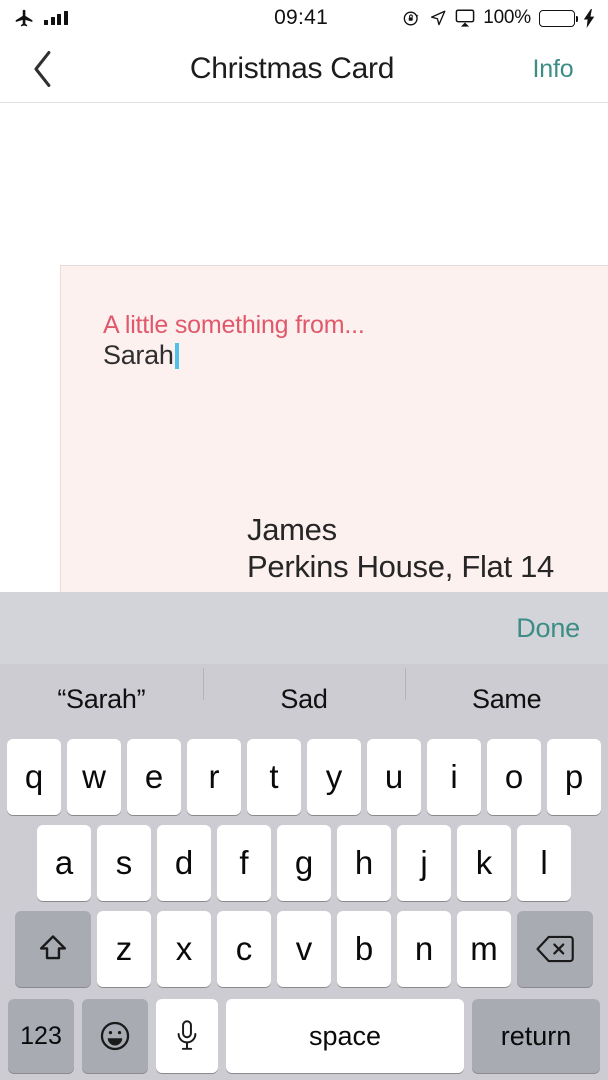  I want to click on keyboard-row-2: a s d f g h j k l, so click(304, 863).